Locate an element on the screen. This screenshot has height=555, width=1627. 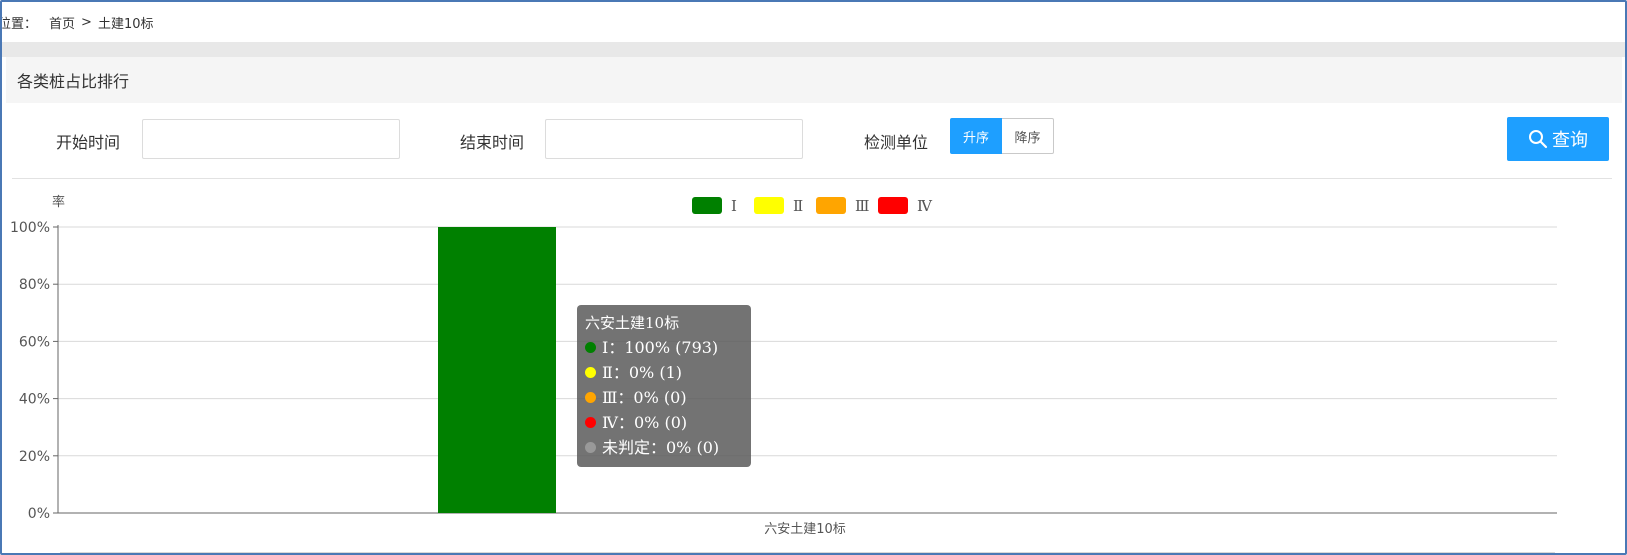
x-tick-label: 六安土建10标 is located at coordinates (805, 529).